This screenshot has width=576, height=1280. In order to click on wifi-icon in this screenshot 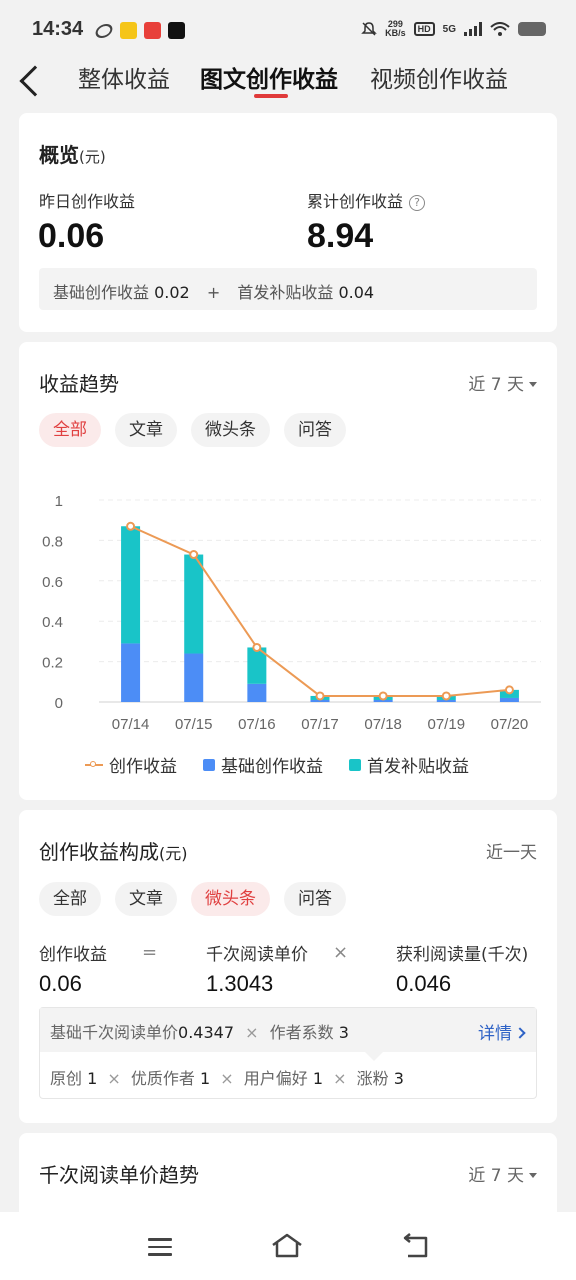, I will do `click(500, 29)`.